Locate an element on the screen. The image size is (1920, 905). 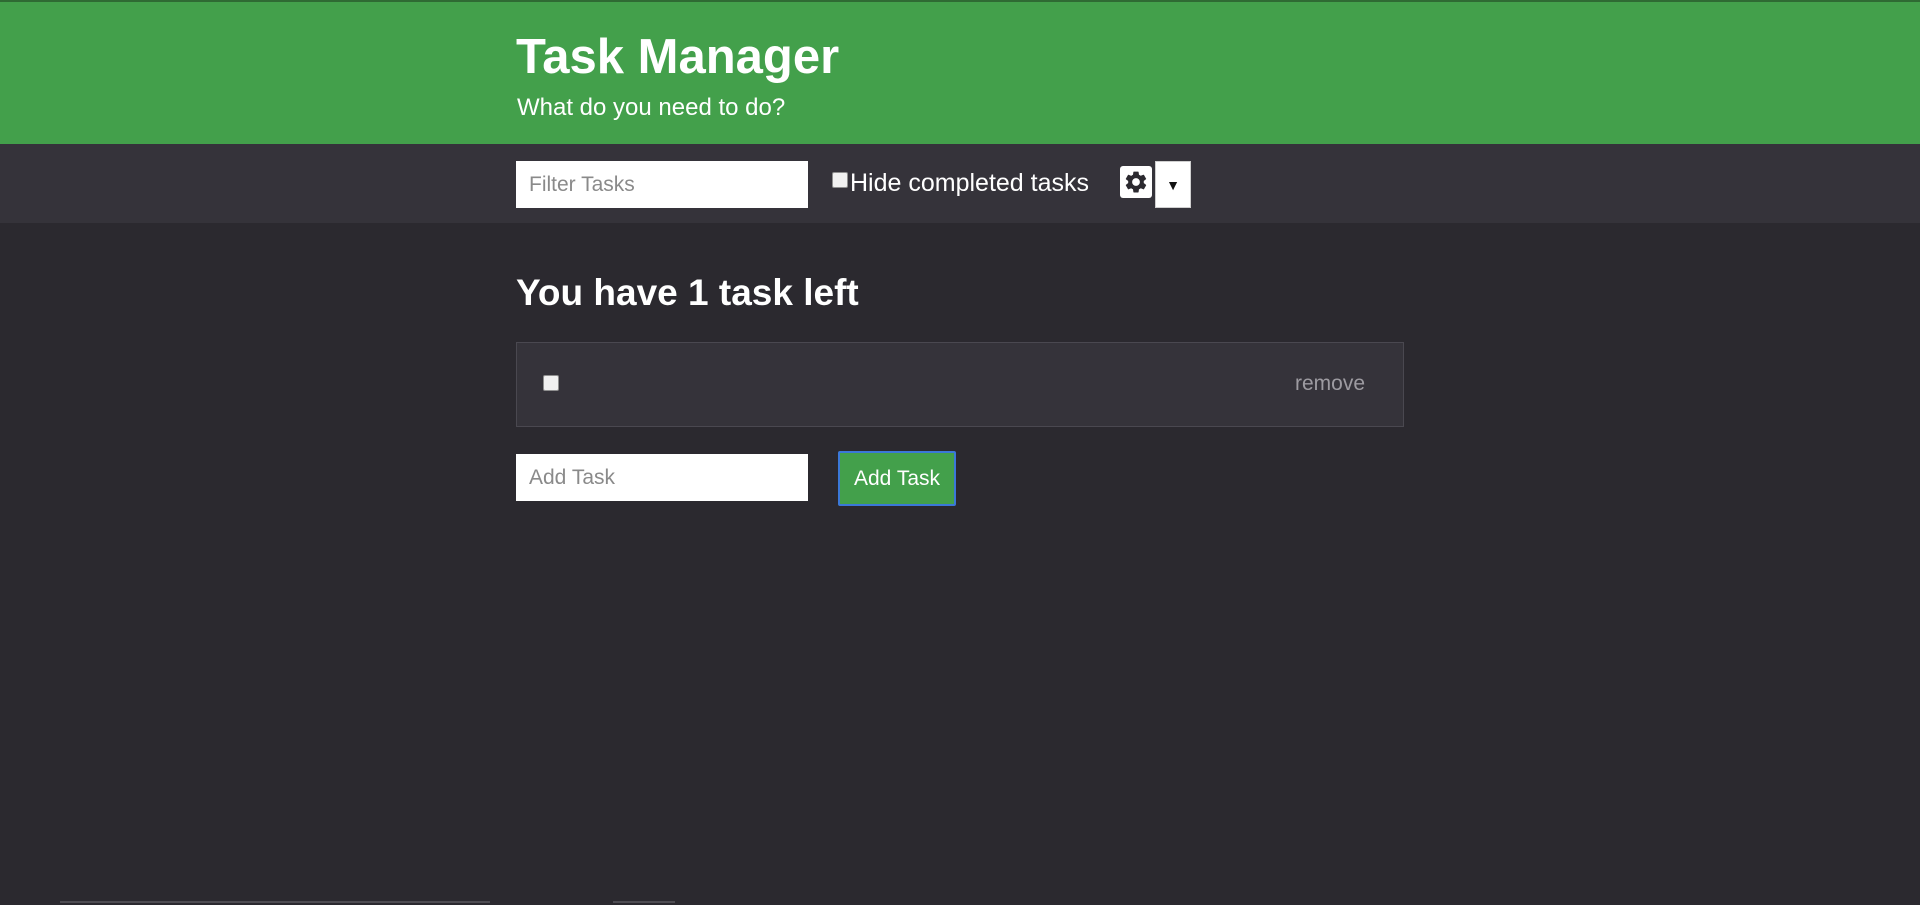
settings-button is located at coordinates (1136, 182).